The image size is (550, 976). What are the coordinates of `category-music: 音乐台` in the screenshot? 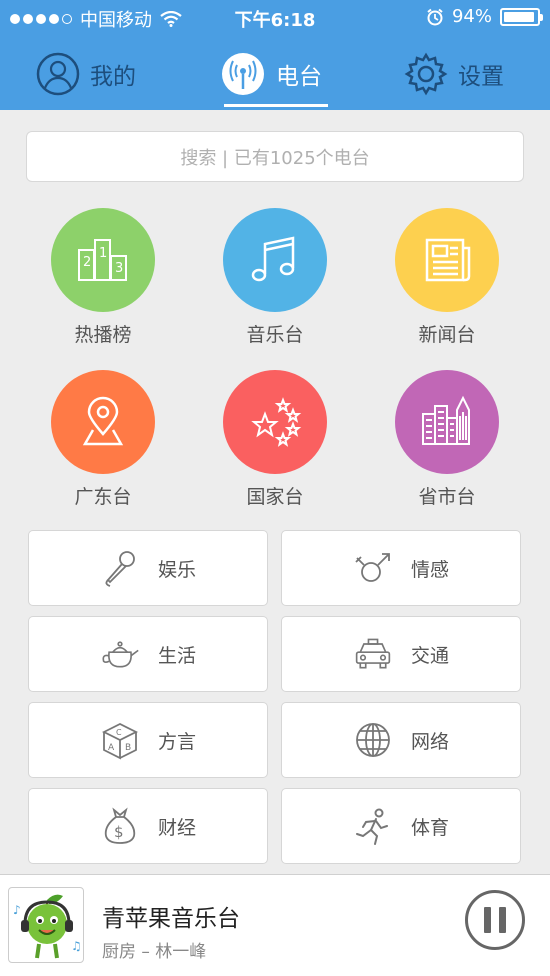 It's located at (275, 277).